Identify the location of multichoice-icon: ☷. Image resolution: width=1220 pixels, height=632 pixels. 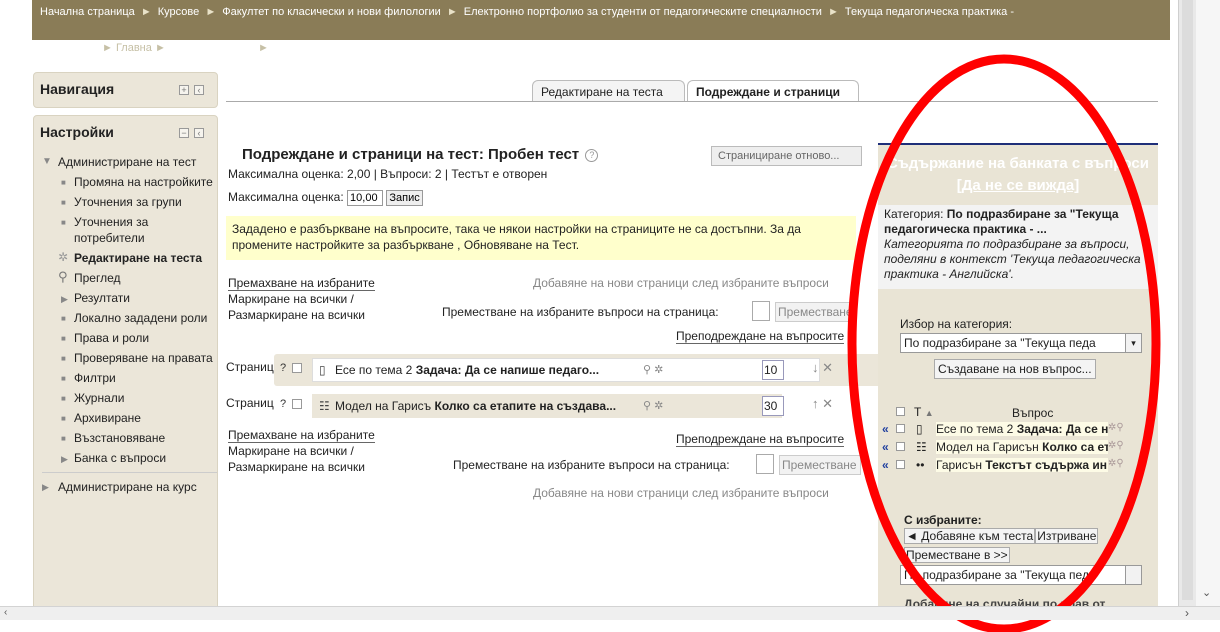
(324, 406).